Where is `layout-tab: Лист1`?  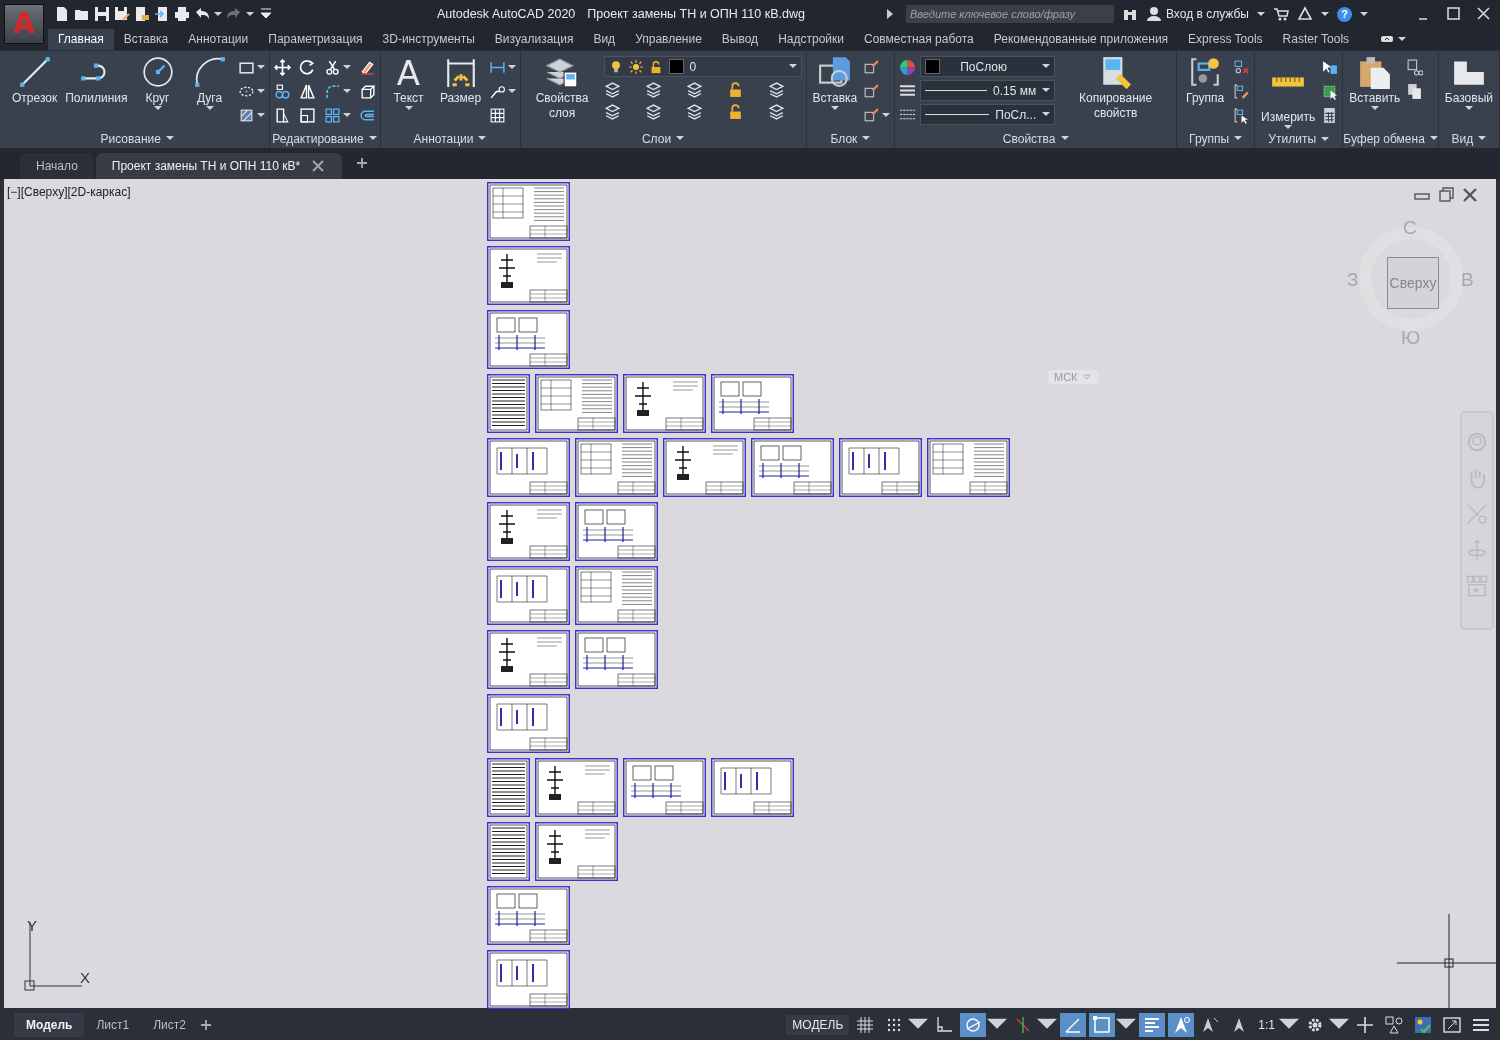 layout-tab: Лист1 is located at coordinates (113, 1024).